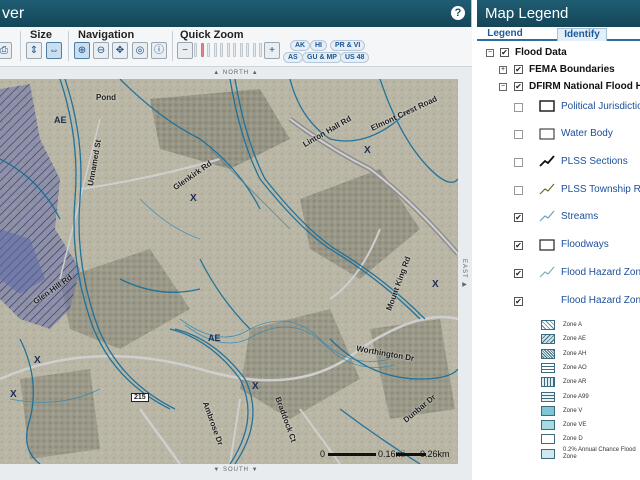  Describe the element at coordinates (547, 134) in the screenshot. I see `water-body-icon` at that location.